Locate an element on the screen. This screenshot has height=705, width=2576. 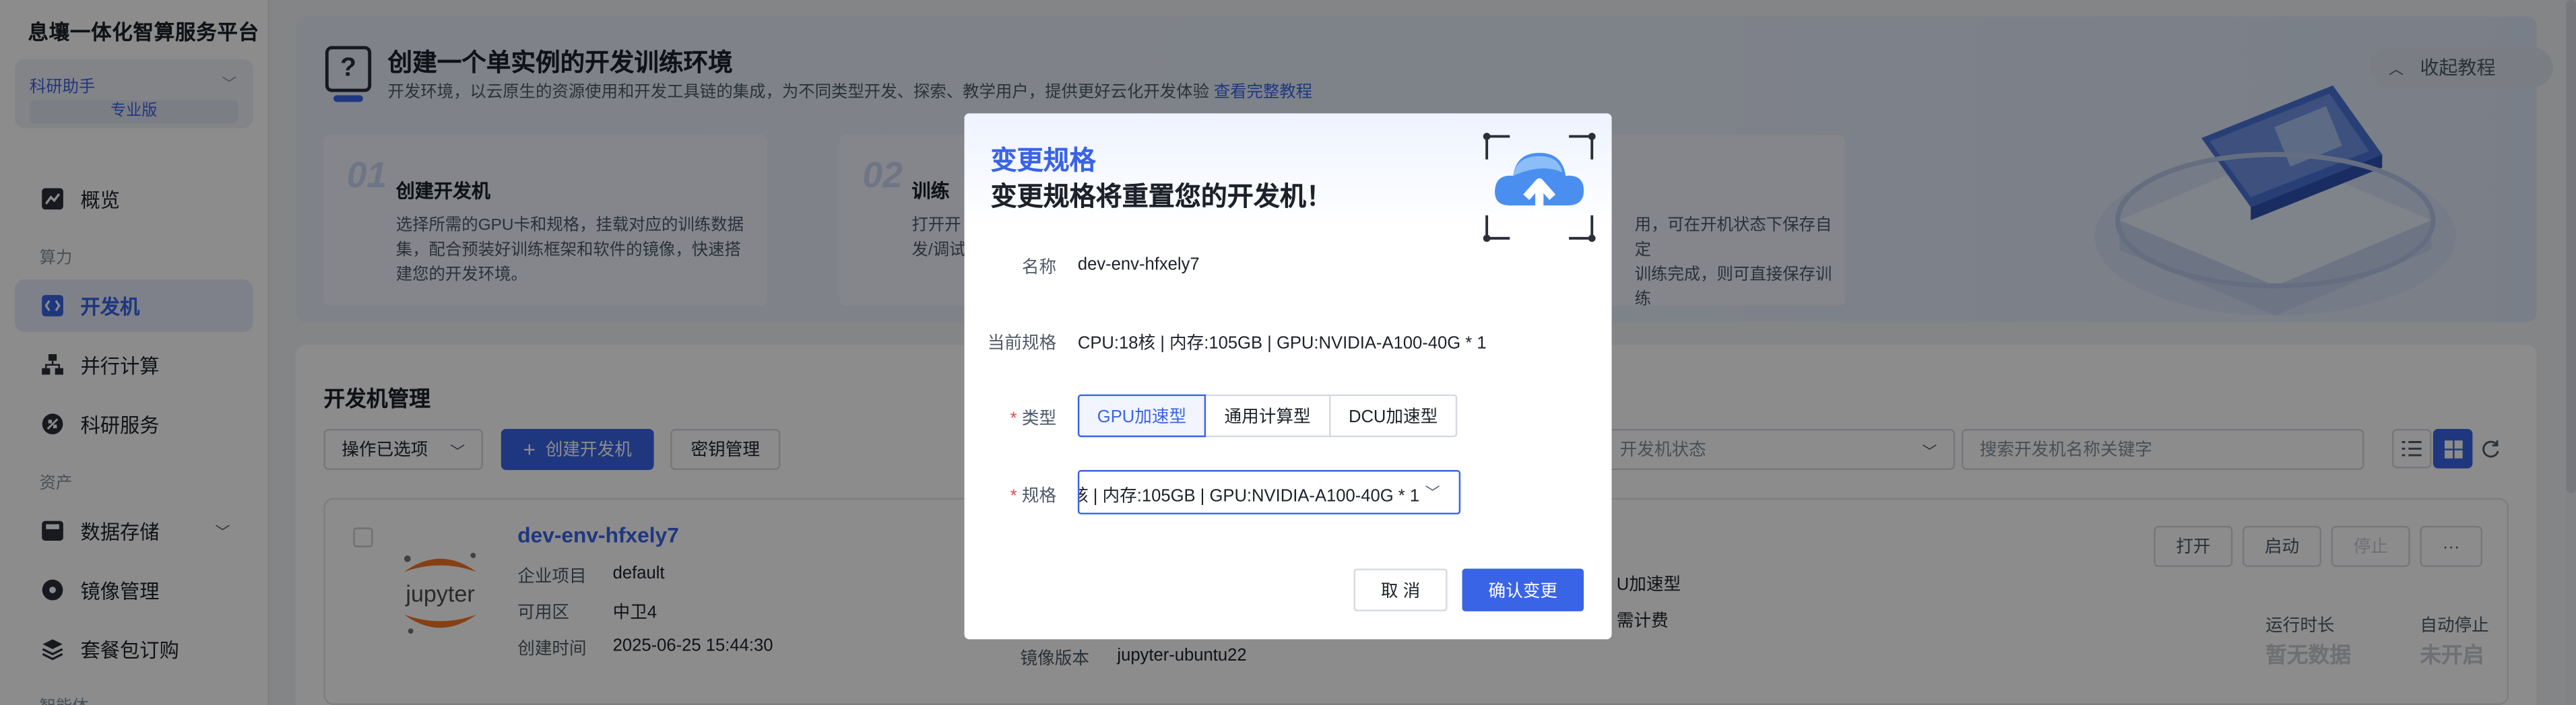
type-segmented-control: GPU加速型 通用计算型 DCU加速型 is located at coordinates (1267, 416).